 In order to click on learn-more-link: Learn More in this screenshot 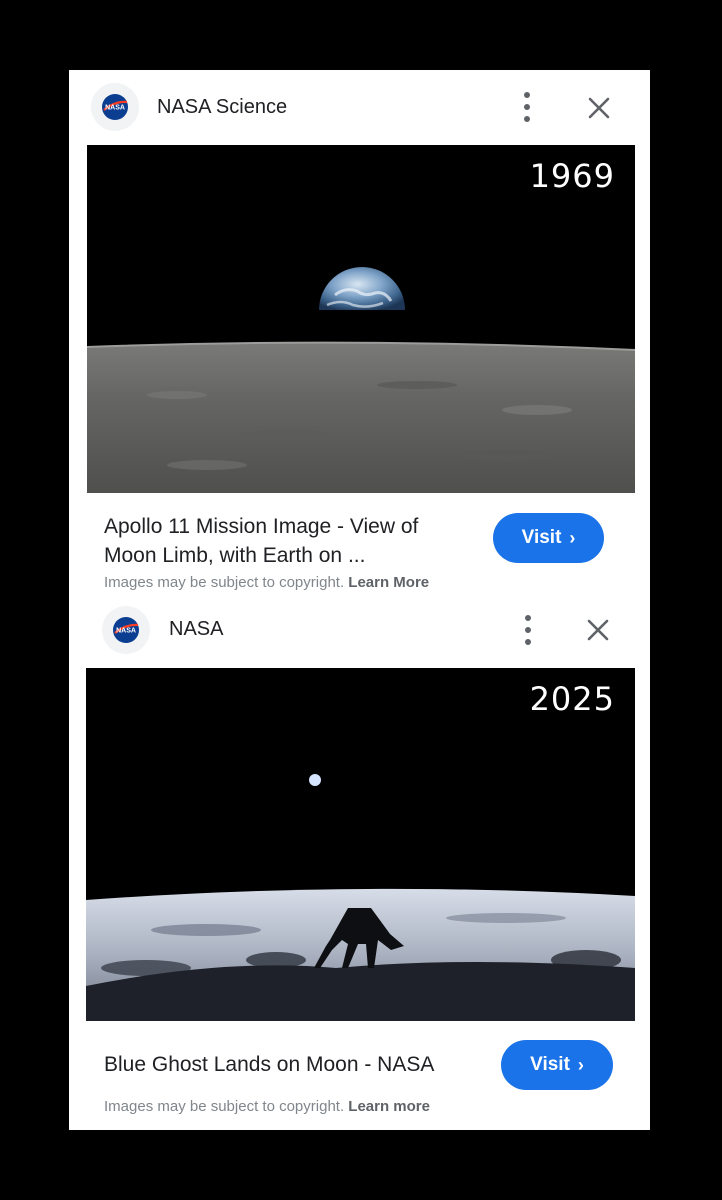, I will do `click(388, 582)`.